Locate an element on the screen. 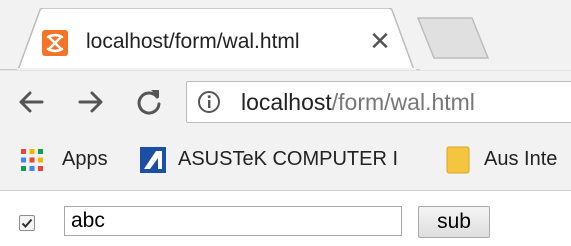 This screenshot has width=571, height=246. url-path: /form/wal.html is located at coordinates (403, 102).